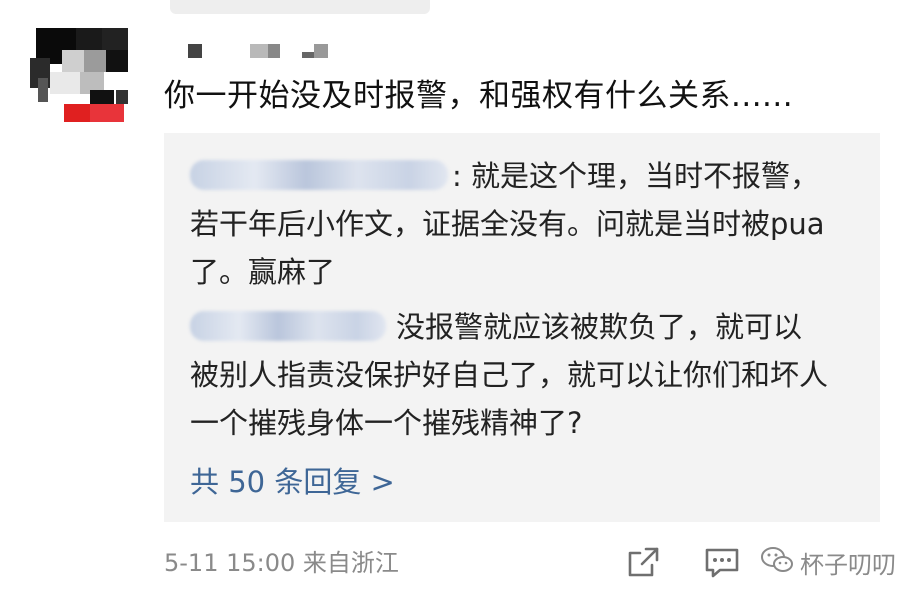 The width and height of the screenshot is (914, 599). I want to click on watermark: 杯子叨叨, so click(828, 562).